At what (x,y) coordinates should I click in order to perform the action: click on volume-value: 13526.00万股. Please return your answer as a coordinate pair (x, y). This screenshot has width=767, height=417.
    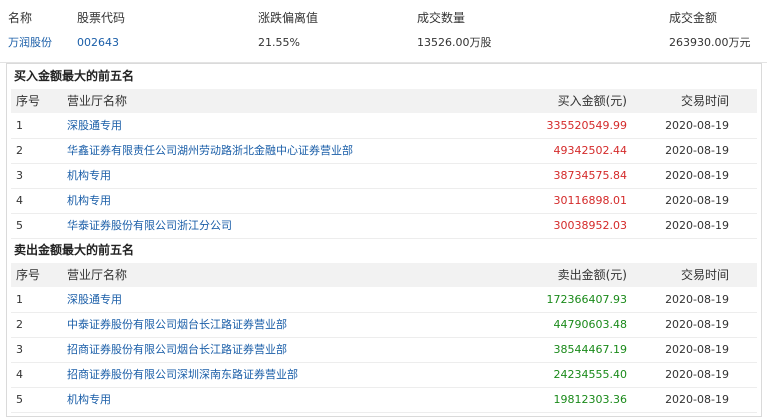
    Looking at the image, I should click on (454, 42).